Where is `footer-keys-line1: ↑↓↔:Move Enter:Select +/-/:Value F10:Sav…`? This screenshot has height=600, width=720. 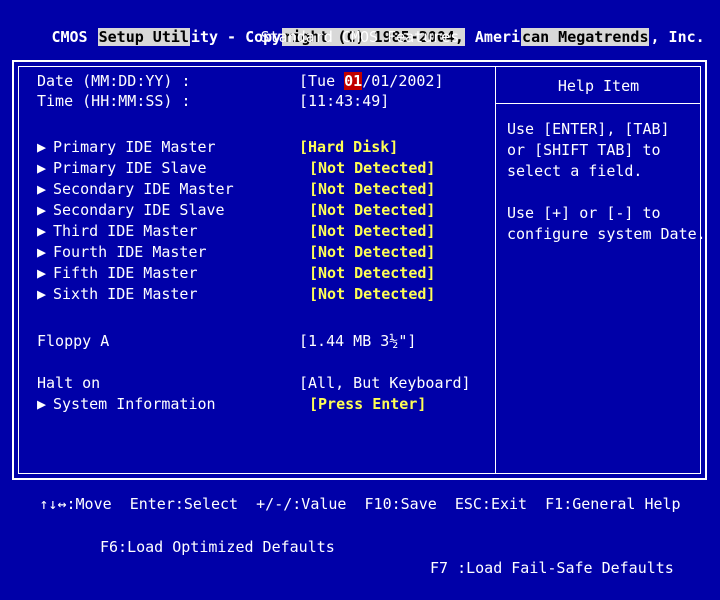 footer-keys-line1: ↑↓↔:Move Enter:Select +/-/:Value F10:Sav… is located at coordinates (360, 504).